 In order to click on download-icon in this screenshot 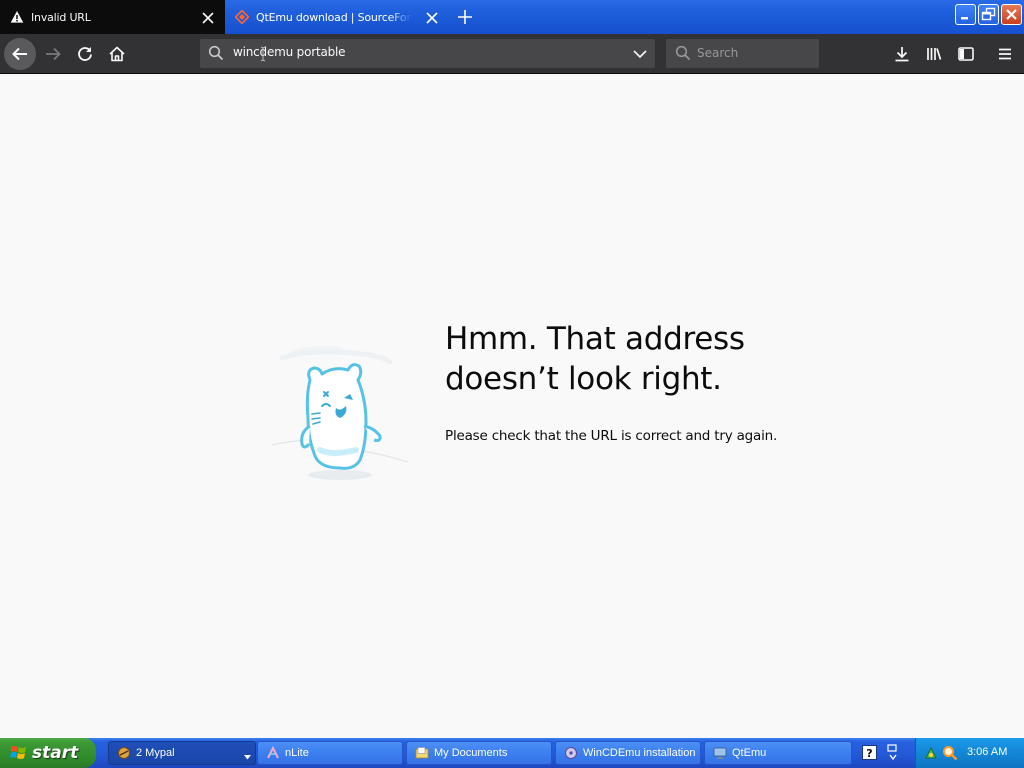, I will do `click(902, 54)`.